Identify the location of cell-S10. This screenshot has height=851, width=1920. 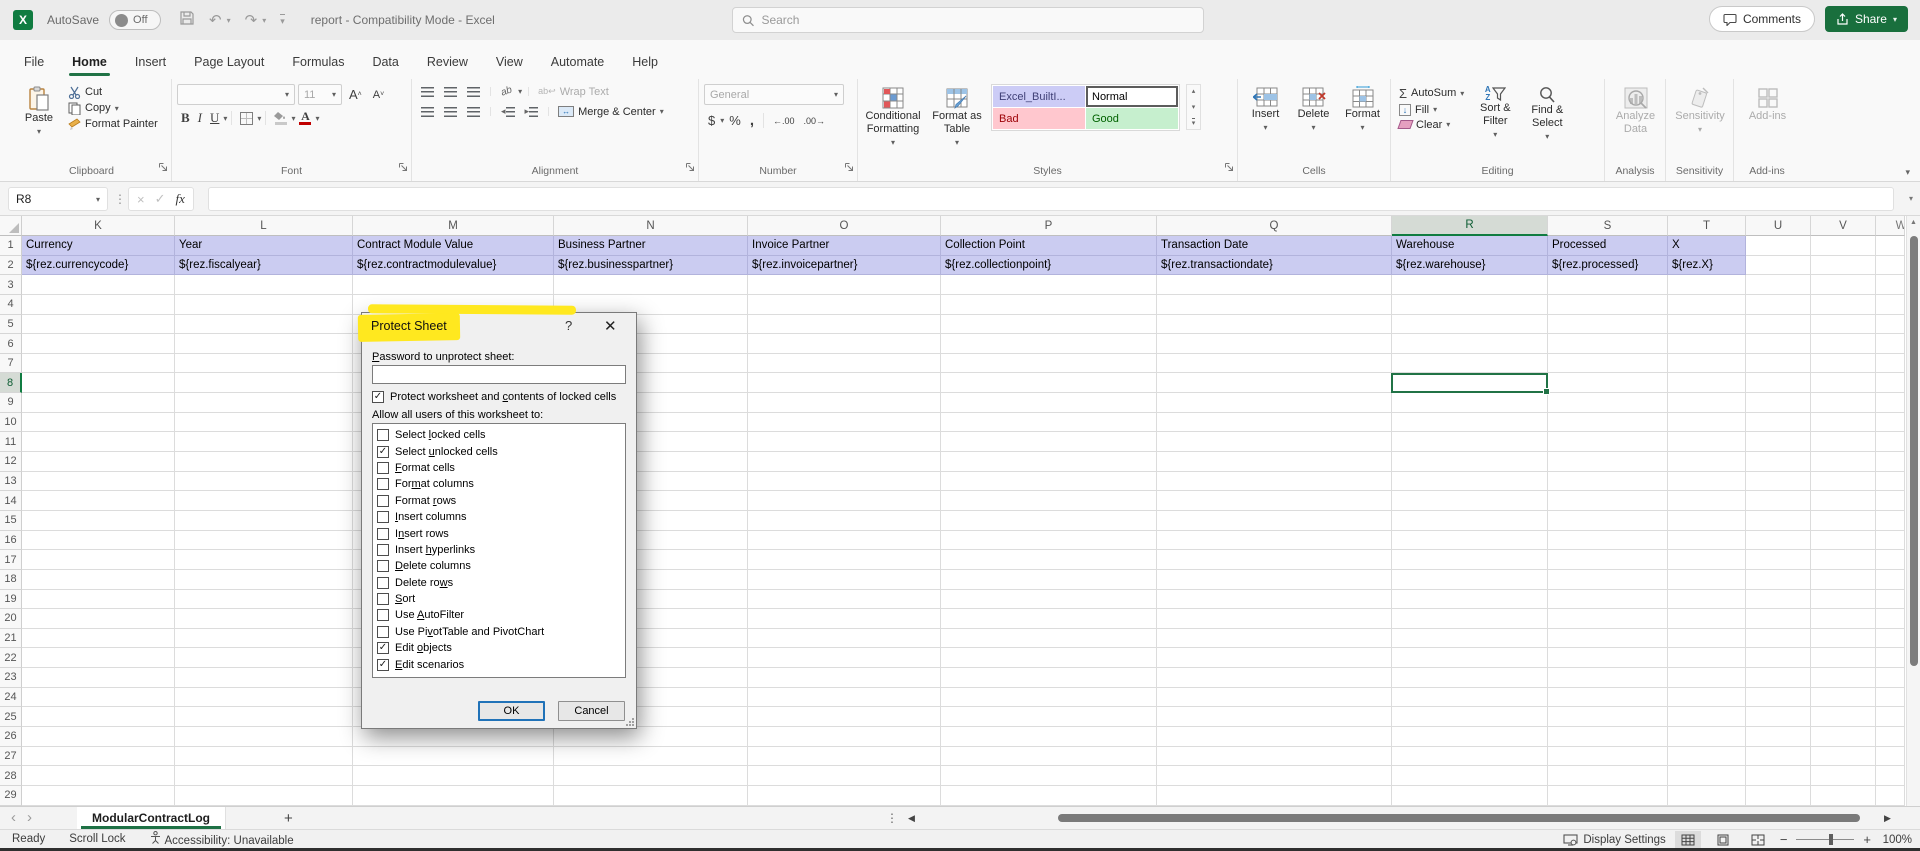
(1608, 422).